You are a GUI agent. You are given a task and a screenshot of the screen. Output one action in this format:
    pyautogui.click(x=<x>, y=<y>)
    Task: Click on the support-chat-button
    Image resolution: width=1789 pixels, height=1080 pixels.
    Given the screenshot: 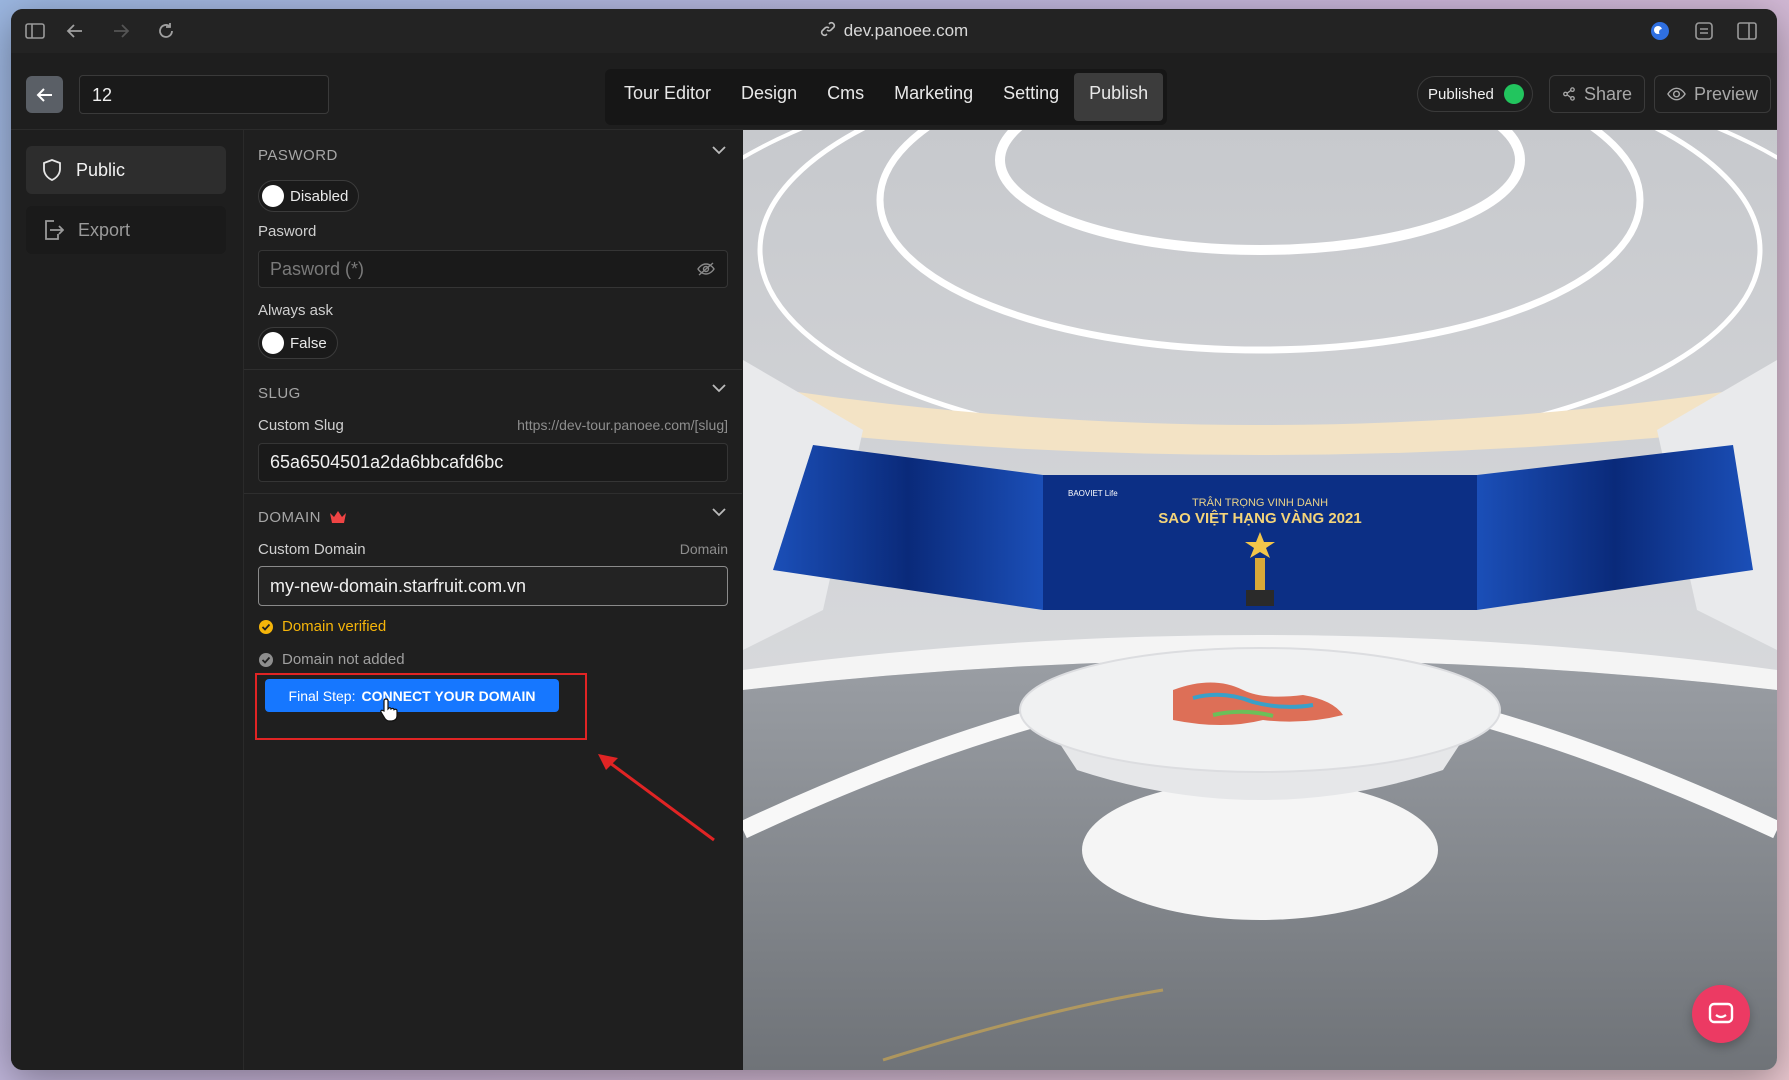 What is the action you would take?
    pyautogui.click(x=1721, y=1014)
    